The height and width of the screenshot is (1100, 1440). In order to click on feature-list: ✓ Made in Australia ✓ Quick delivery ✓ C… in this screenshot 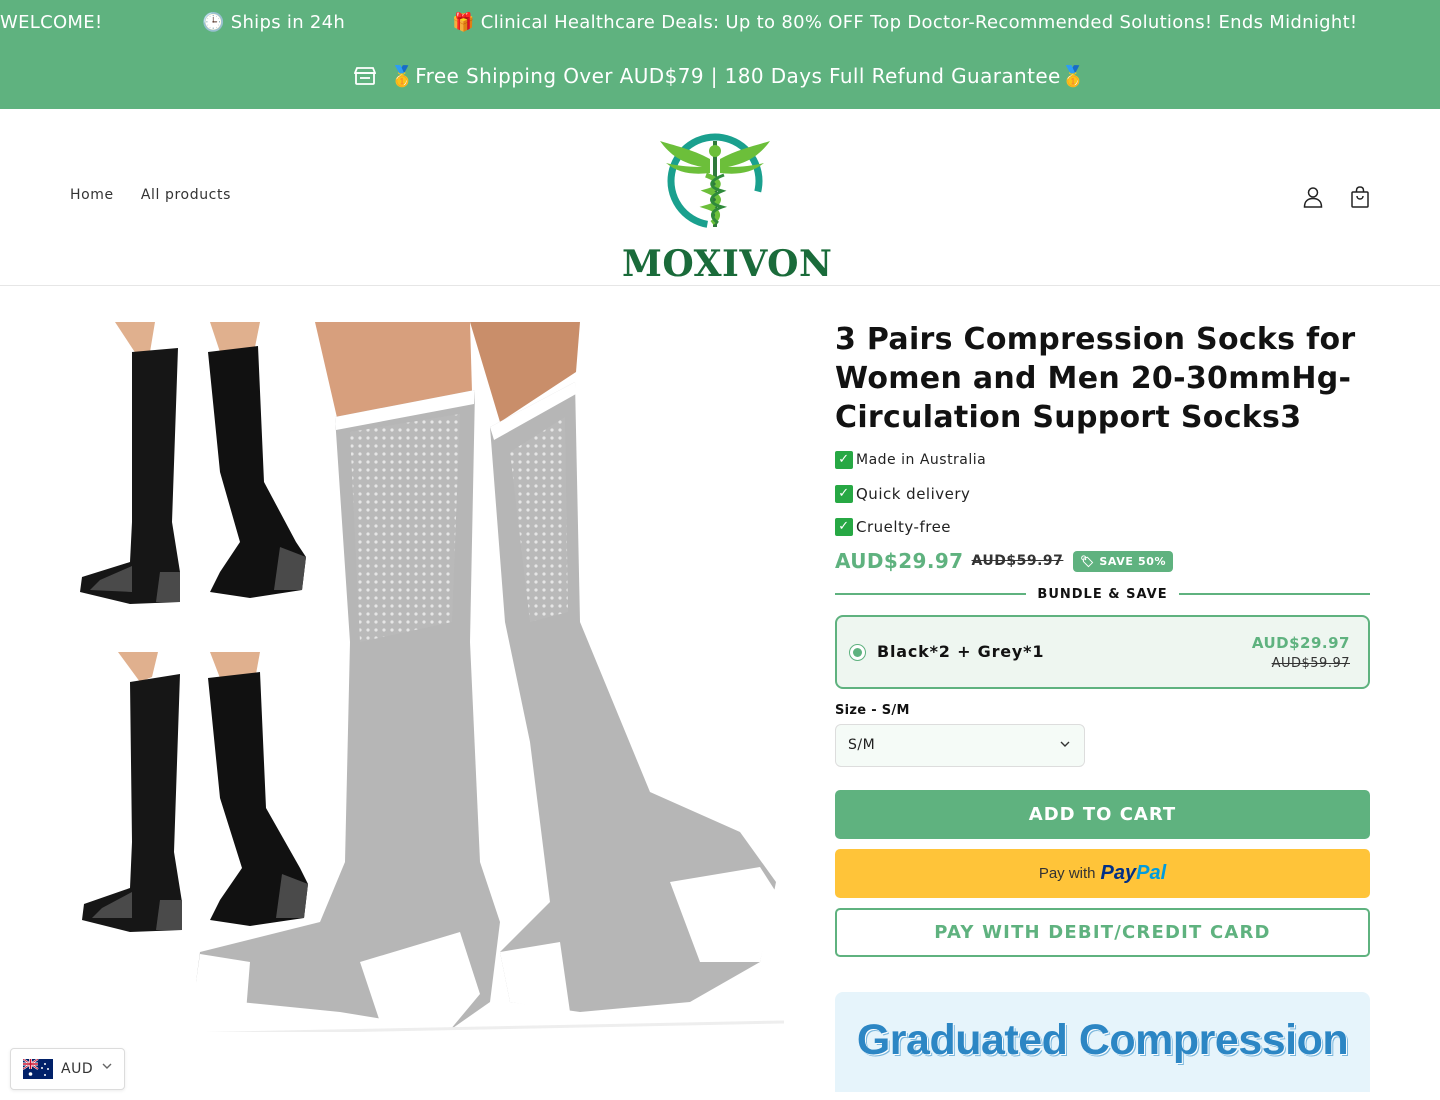, I will do `click(1102, 496)`.